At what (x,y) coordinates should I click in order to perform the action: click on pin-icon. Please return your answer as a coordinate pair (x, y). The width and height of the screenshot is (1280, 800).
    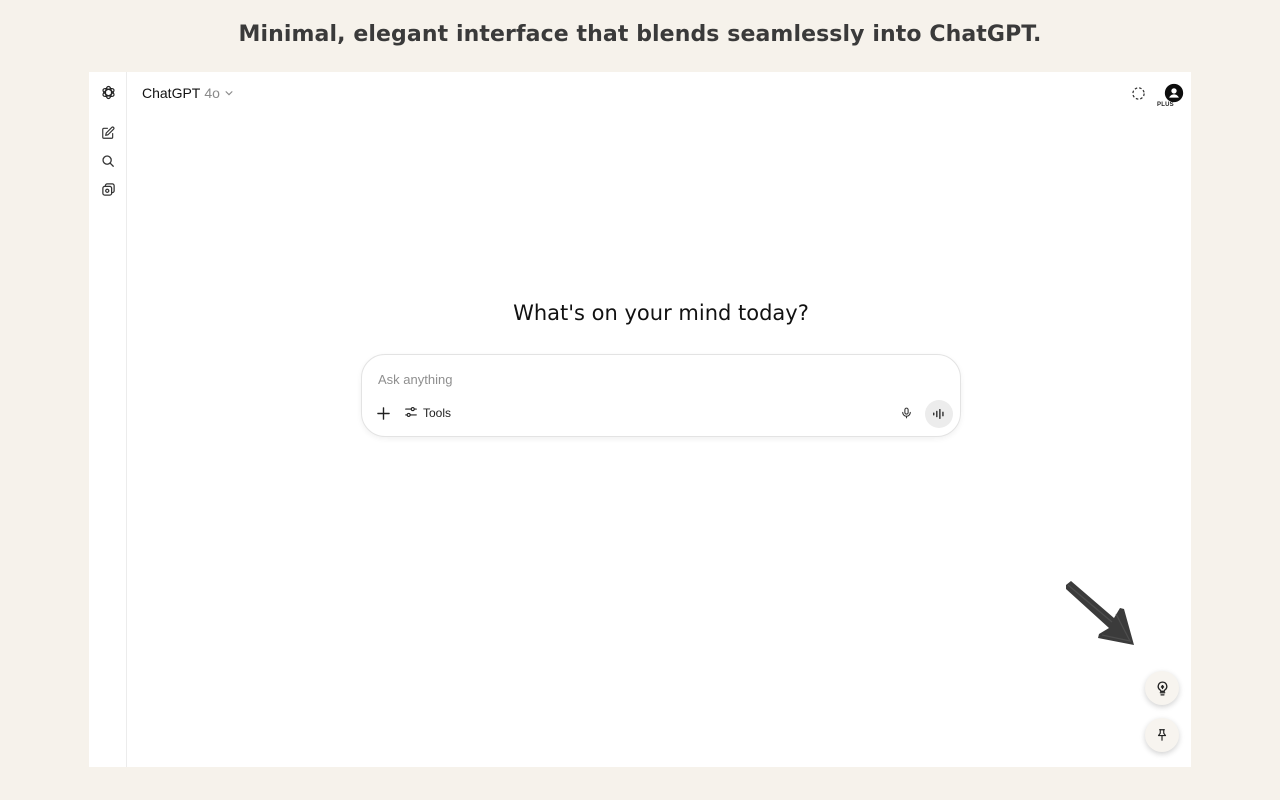
    Looking at the image, I should click on (1162, 735).